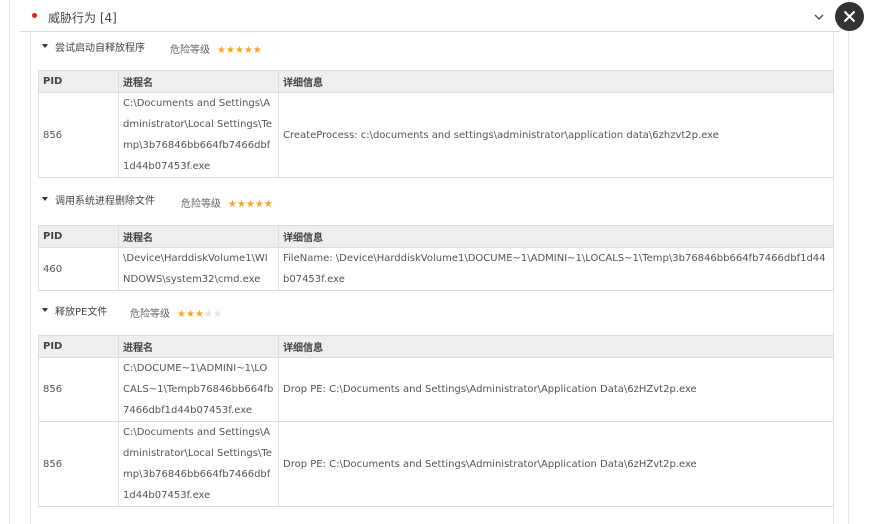 This screenshot has height=524, width=870. What do you see at coordinates (430, 16) in the screenshot?
I see `threat-section-header: 威胁行为 [4]` at bounding box center [430, 16].